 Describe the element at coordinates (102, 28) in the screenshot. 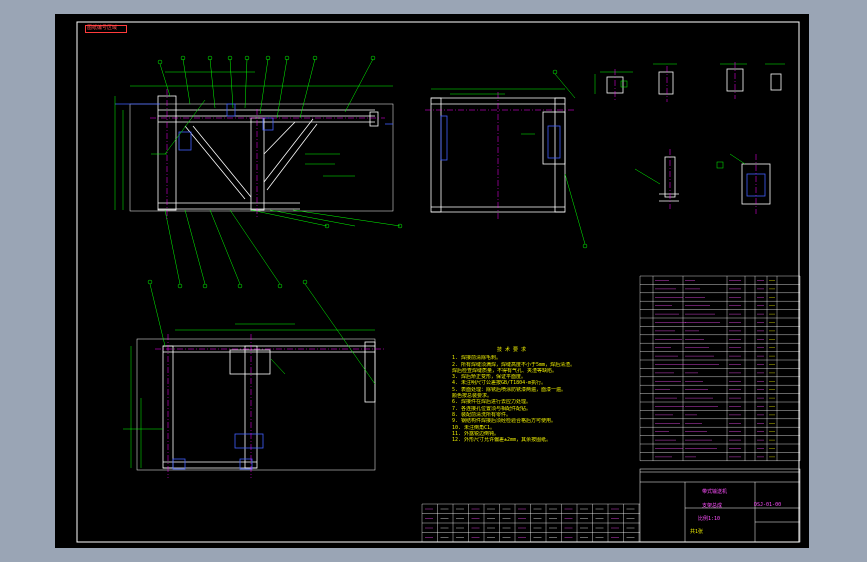

I see `stamp-label: 图纸编号区域` at that location.